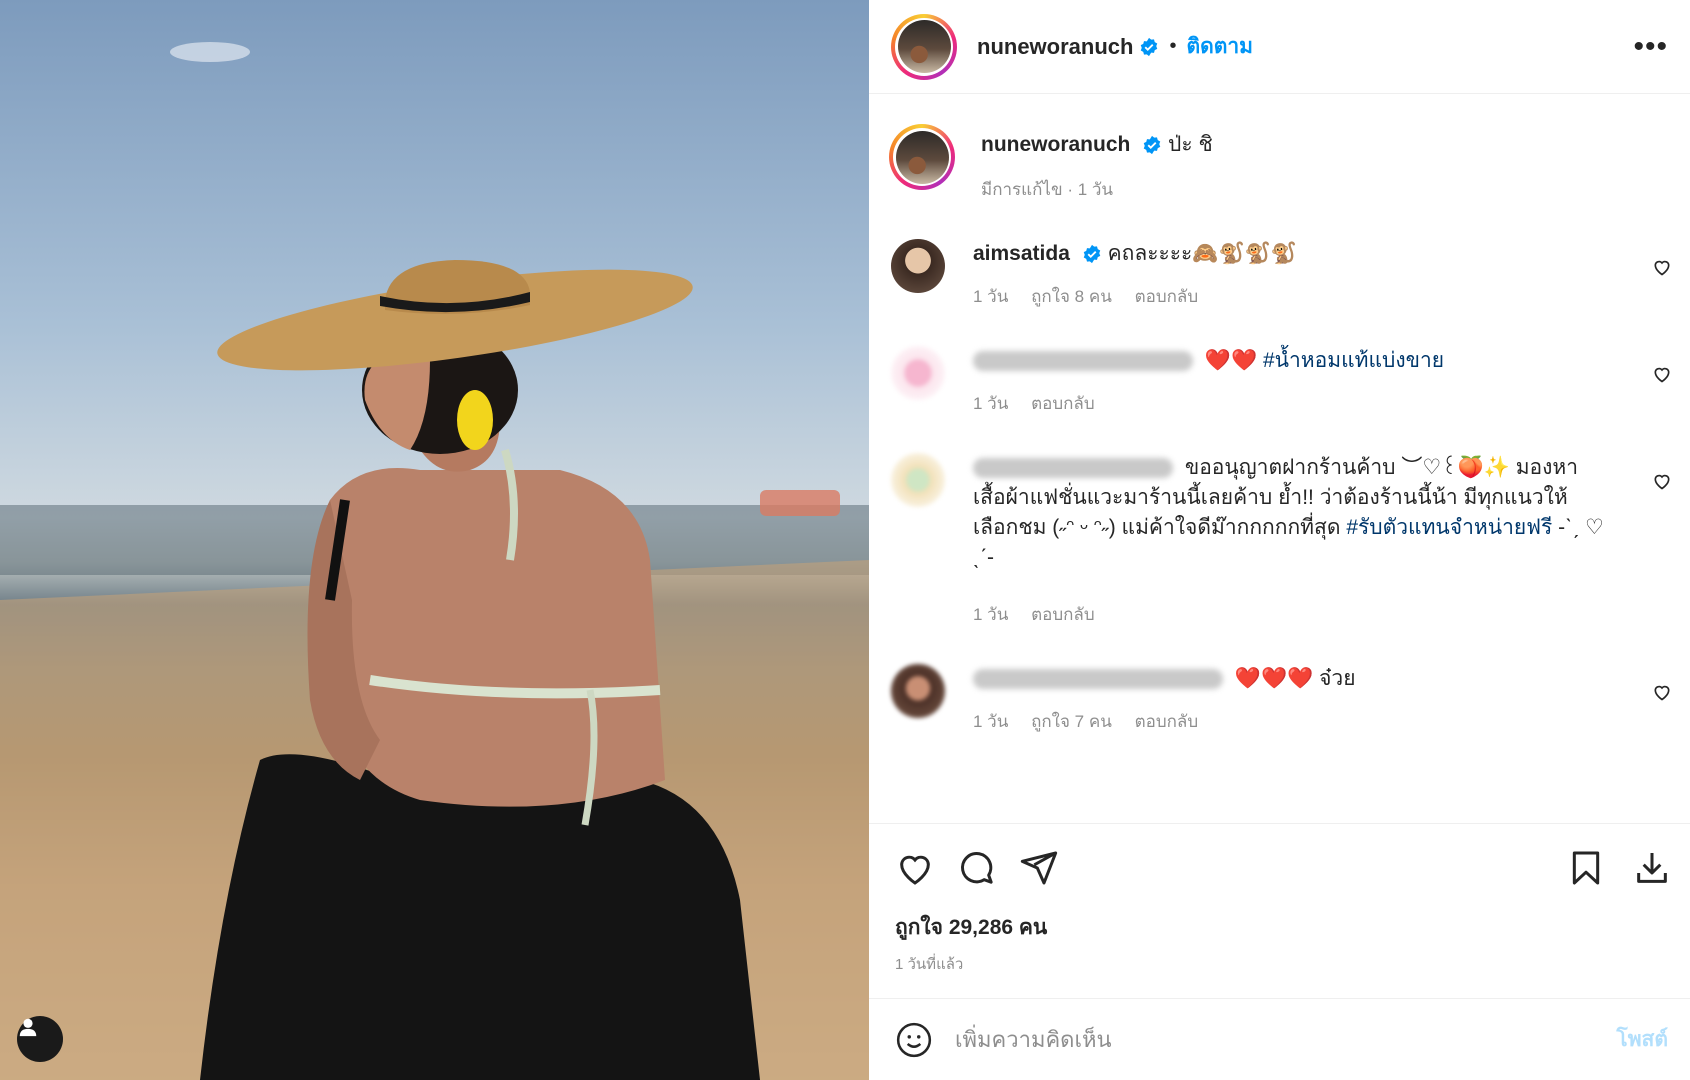 The height and width of the screenshot is (1080, 1690). What do you see at coordinates (1071, 721) in the screenshot?
I see `comment-likes: ถูกใจ 7 คน` at bounding box center [1071, 721].